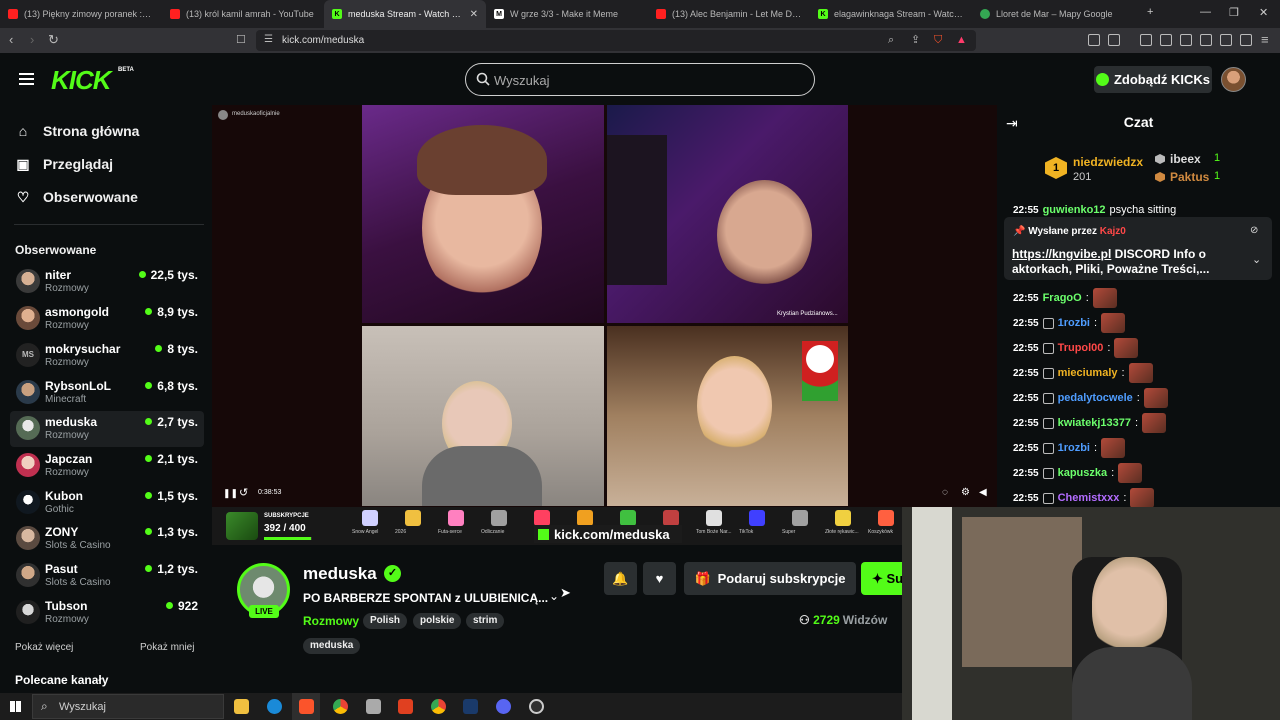 The width and height of the screenshot is (1280, 720). Describe the element at coordinates (167, 647) in the screenshot. I see `show-less-link: Pokaż mniej` at that location.